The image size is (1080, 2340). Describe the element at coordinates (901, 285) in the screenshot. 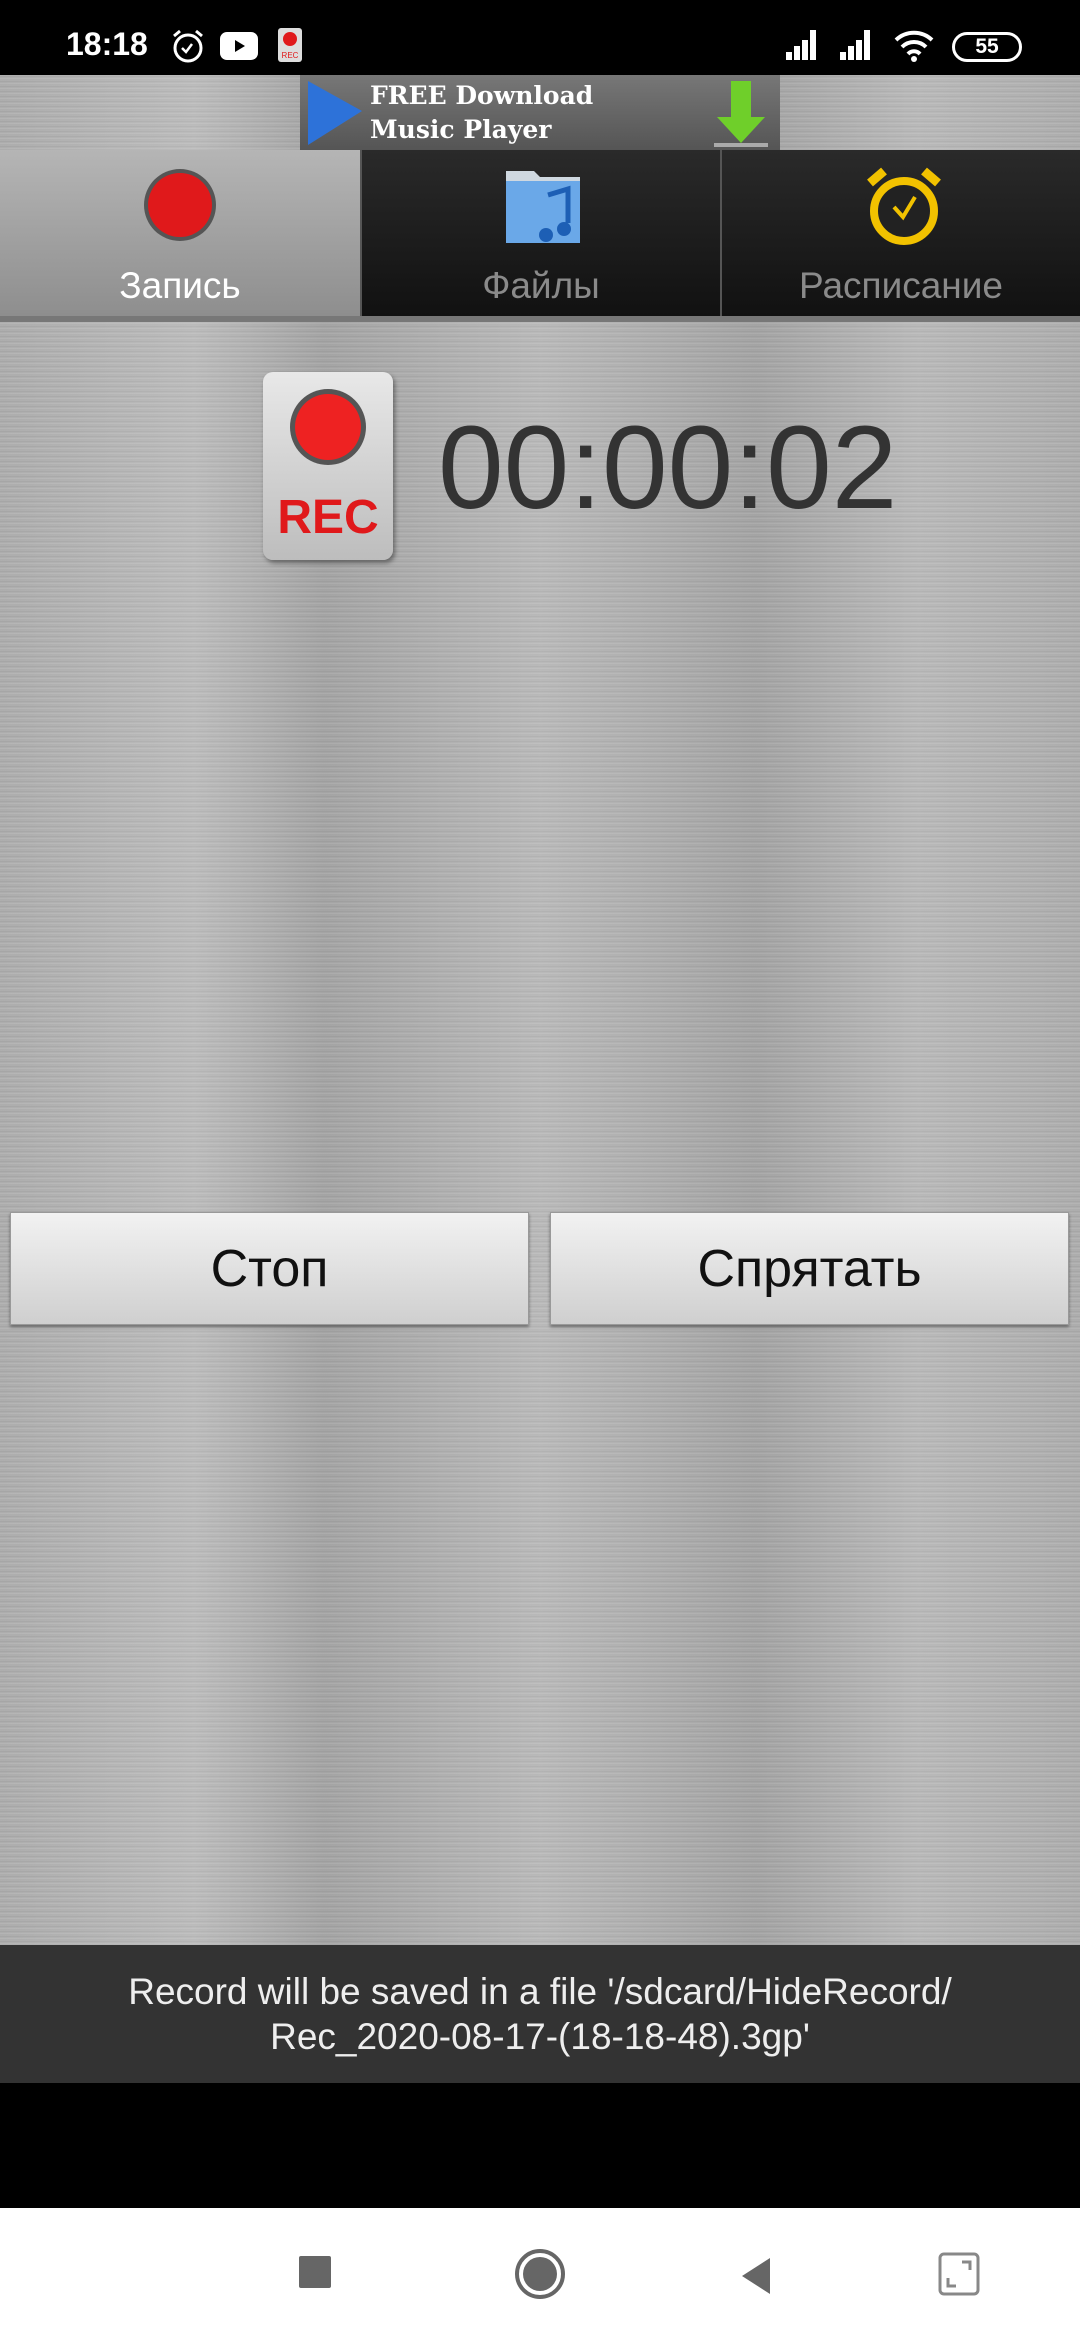

I see `tab-label: Расписание` at that location.